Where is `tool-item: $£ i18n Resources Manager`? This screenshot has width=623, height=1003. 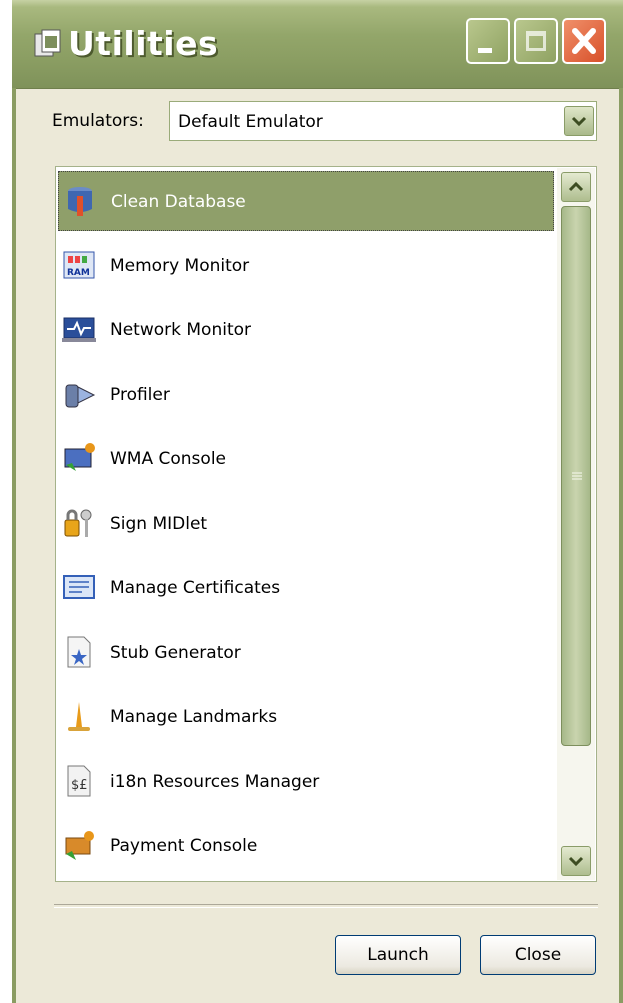 tool-item: $£ i18n Resources Manager is located at coordinates (306, 782).